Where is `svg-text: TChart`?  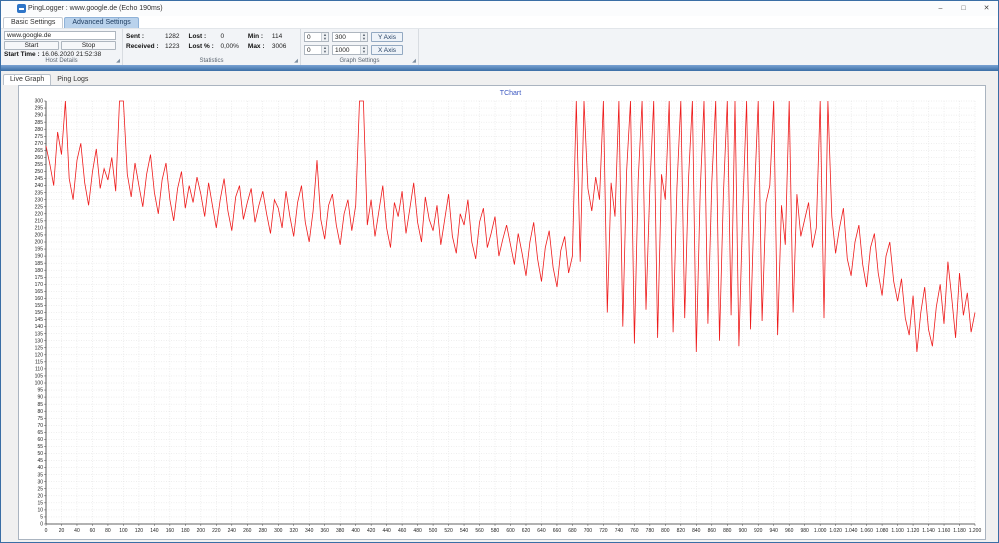 svg-text: TChart is located at coordinates (510, 93).